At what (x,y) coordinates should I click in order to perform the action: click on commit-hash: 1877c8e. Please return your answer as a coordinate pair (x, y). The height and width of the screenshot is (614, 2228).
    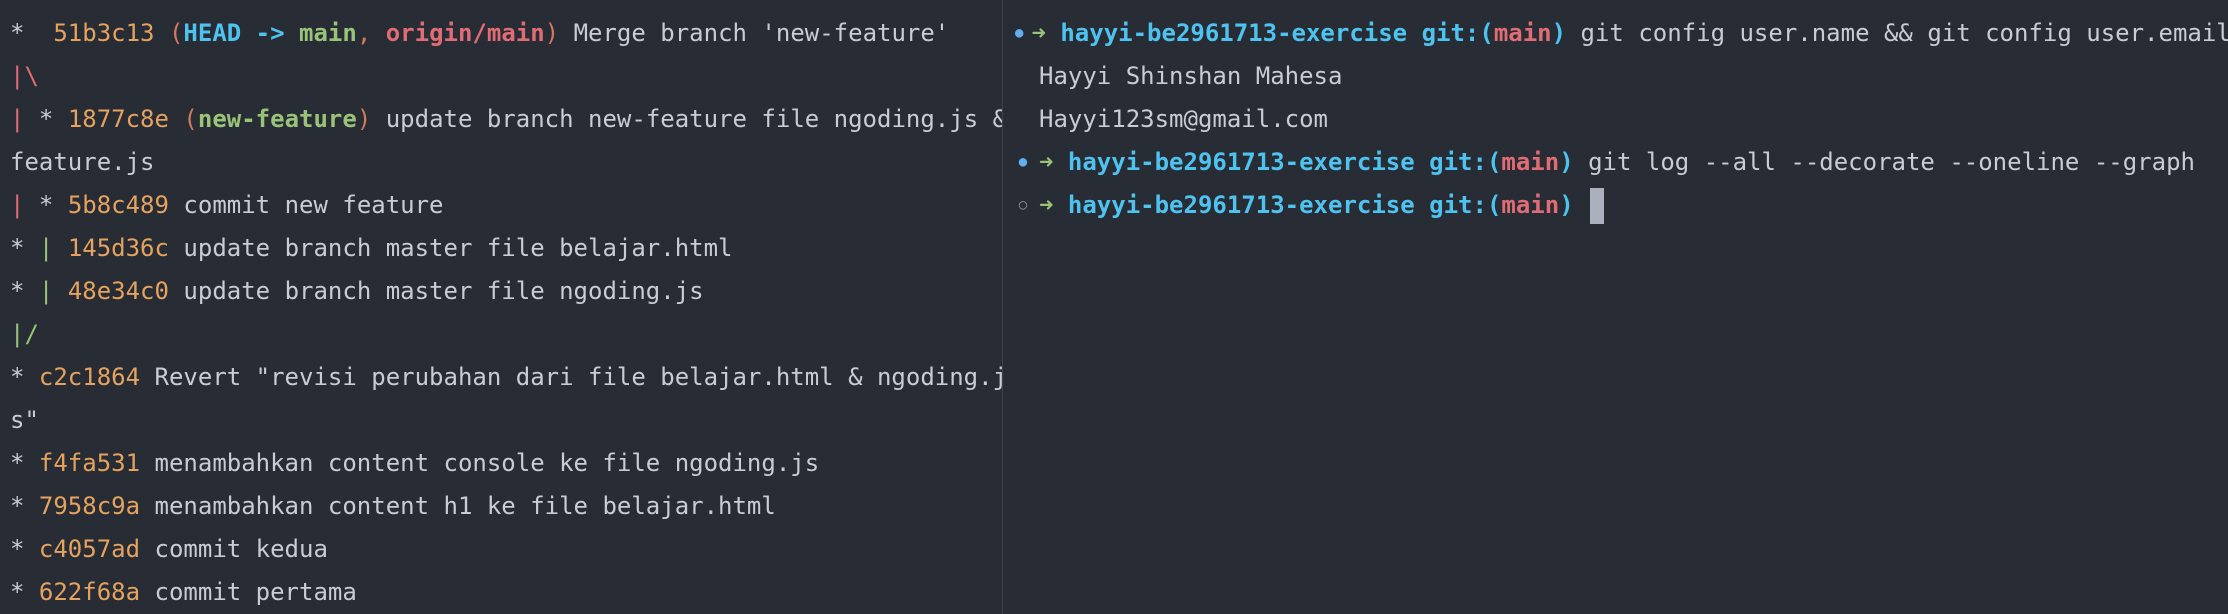
    Looking at the image, I should click on (118, 119).